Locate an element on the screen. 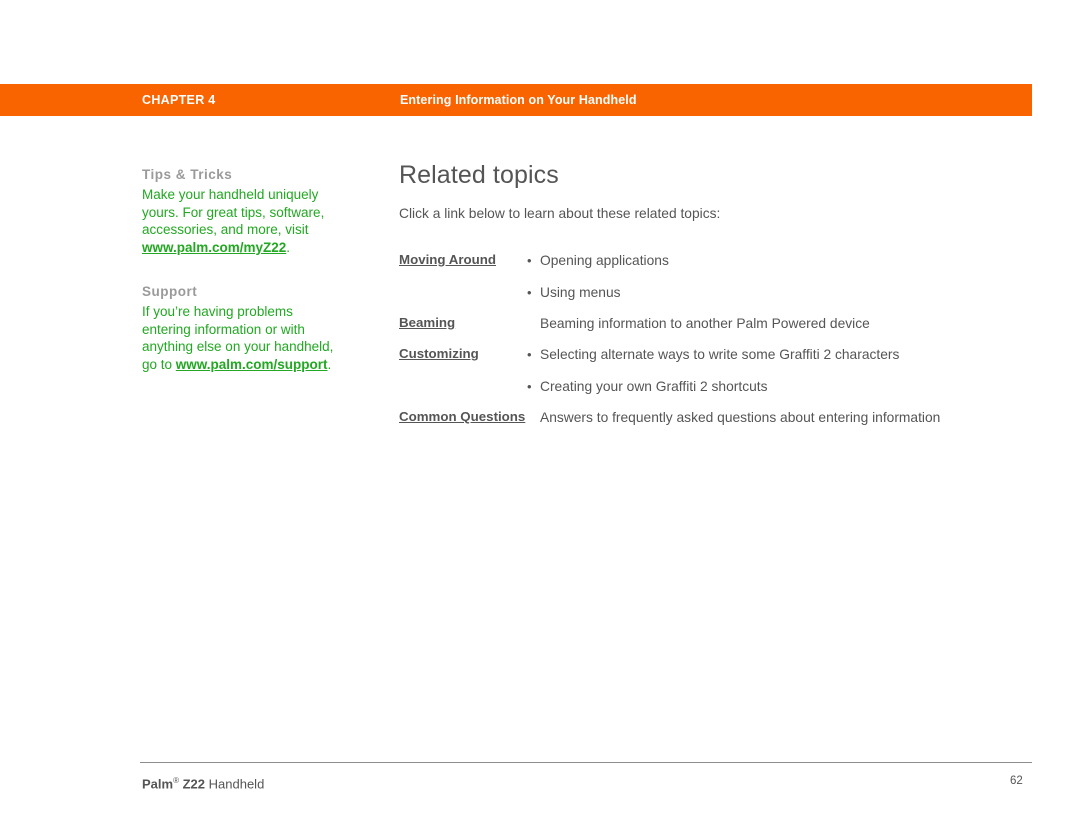  footer-model: Z22 is located at coordinates (194, 784).